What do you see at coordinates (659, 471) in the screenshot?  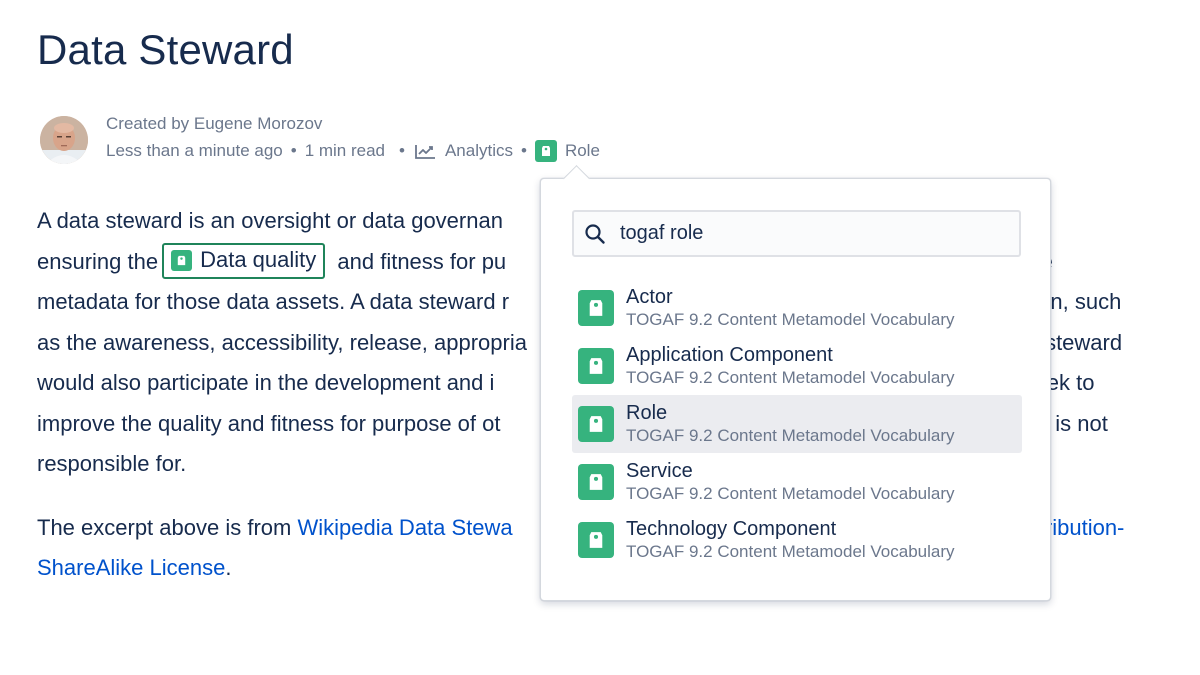 I see `result-title: Service` at bounding box center [659, 471].